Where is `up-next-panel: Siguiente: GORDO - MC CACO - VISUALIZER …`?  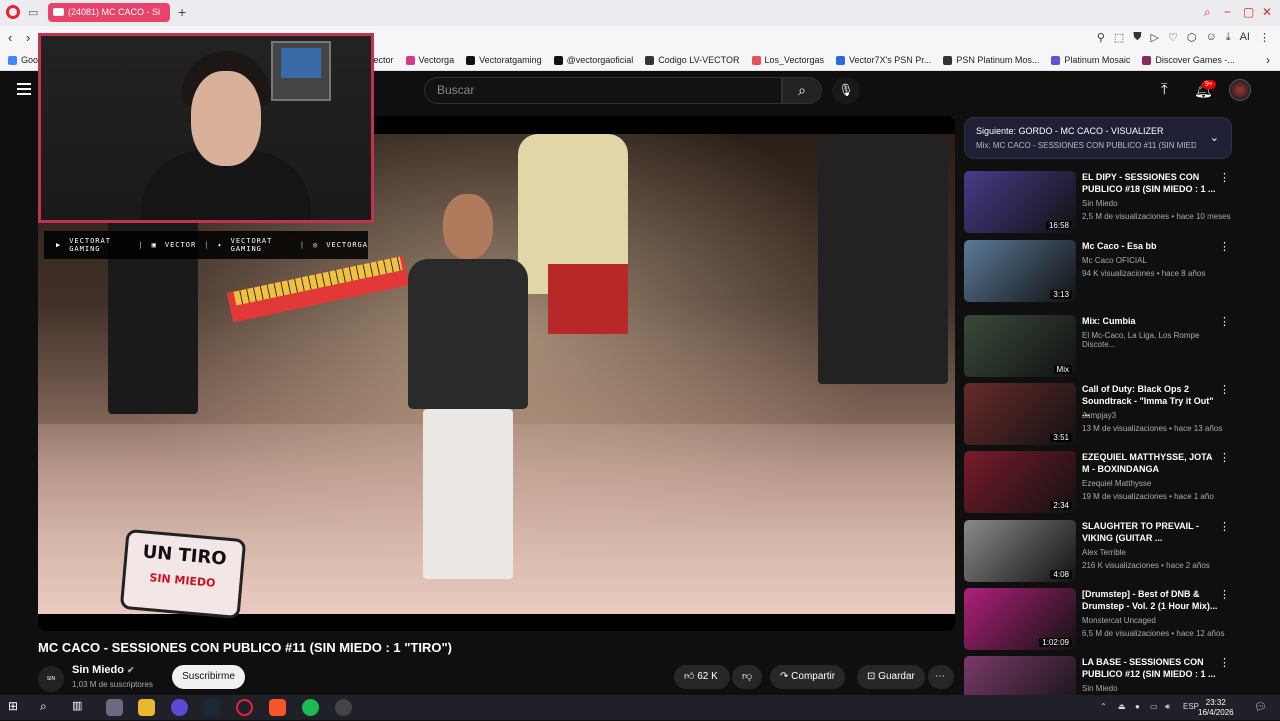 up-next-panel: Siguiente: GORDO - MC CACO - VISUALIZER … is located at coordinates (1098, 138).